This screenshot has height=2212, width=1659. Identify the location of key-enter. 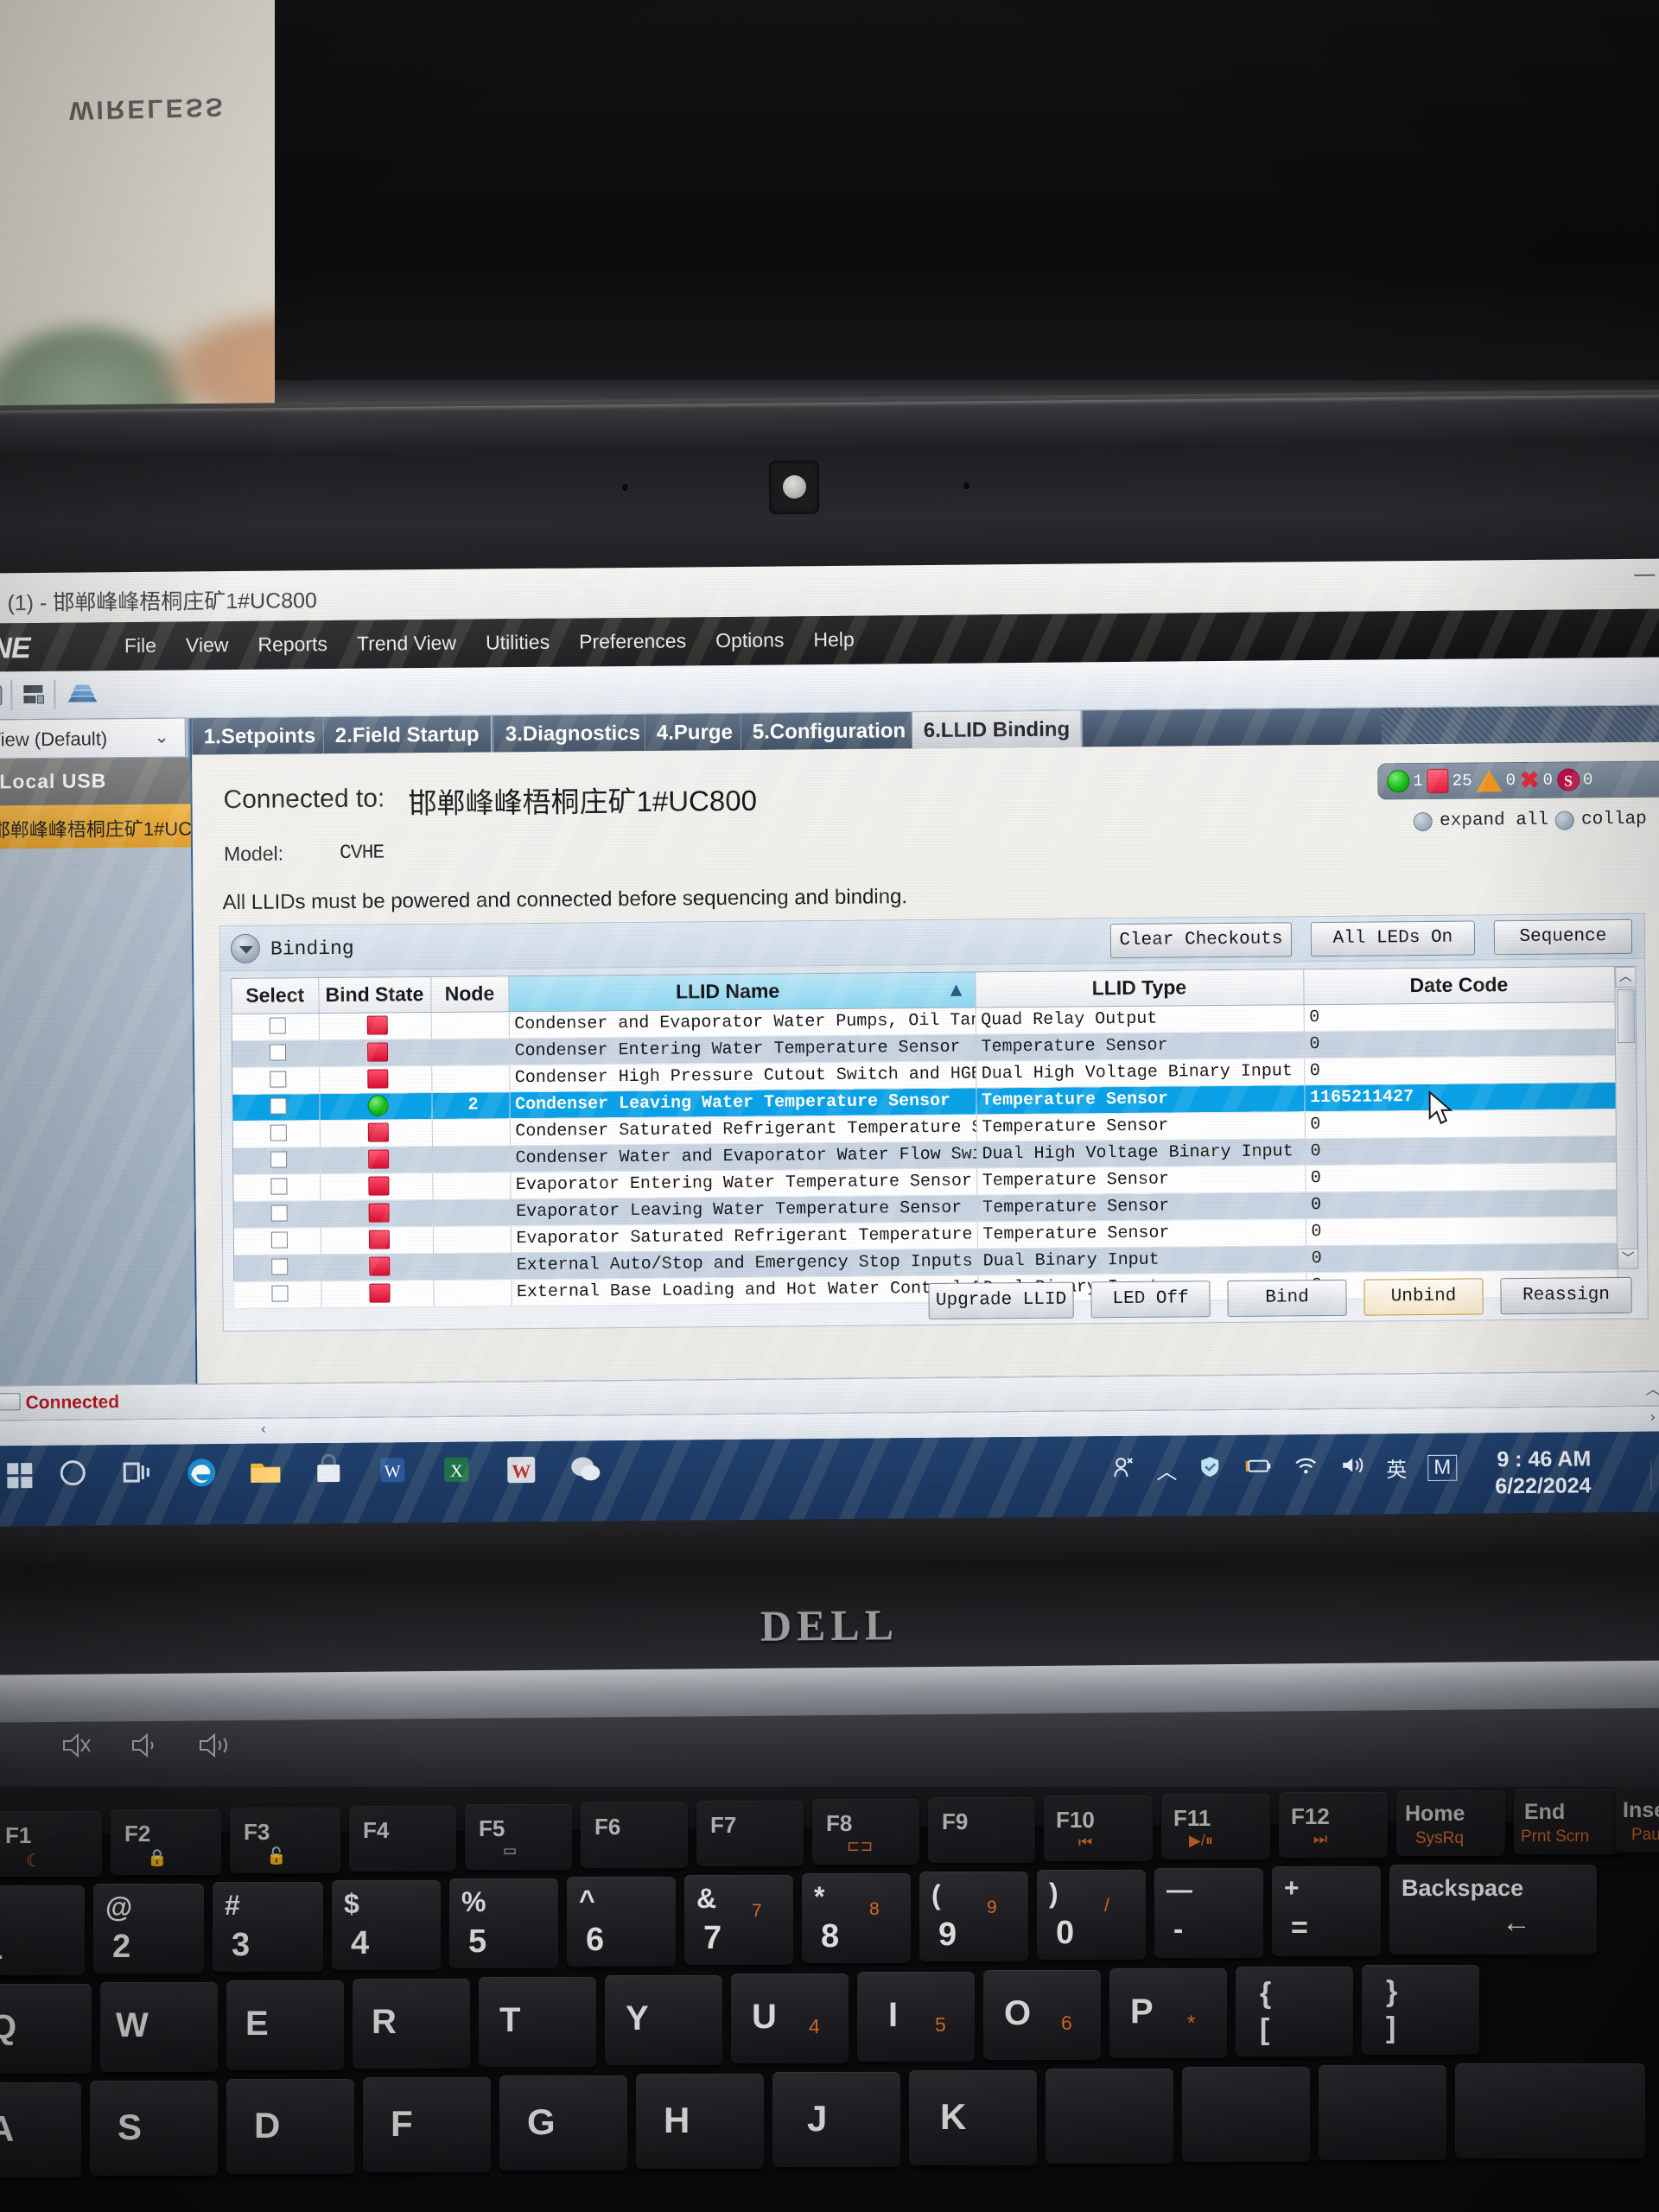
(1550, 2110).